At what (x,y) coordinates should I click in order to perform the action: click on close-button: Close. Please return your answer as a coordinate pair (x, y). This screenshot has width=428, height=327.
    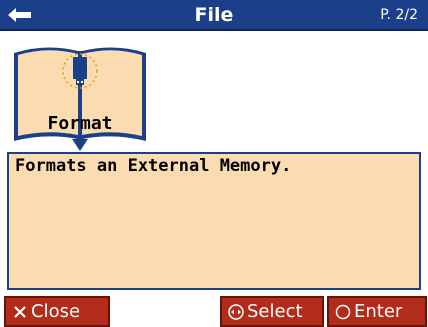
    Looking at the image, I should click on (57, 311).